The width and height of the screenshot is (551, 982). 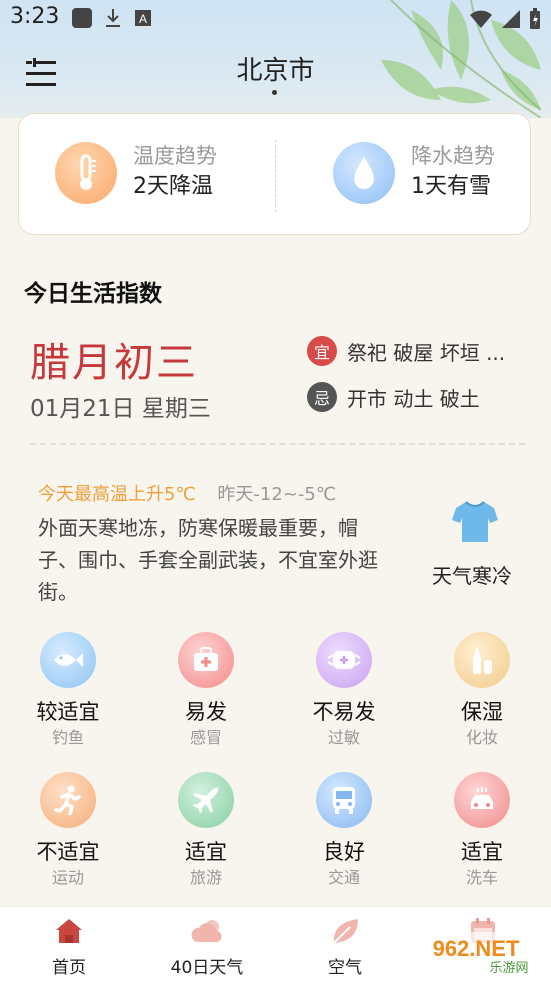 What do you see at coordinates (345, 931) in the screenshot?
I see `leaf-icon` at bounding box center [345, 931].